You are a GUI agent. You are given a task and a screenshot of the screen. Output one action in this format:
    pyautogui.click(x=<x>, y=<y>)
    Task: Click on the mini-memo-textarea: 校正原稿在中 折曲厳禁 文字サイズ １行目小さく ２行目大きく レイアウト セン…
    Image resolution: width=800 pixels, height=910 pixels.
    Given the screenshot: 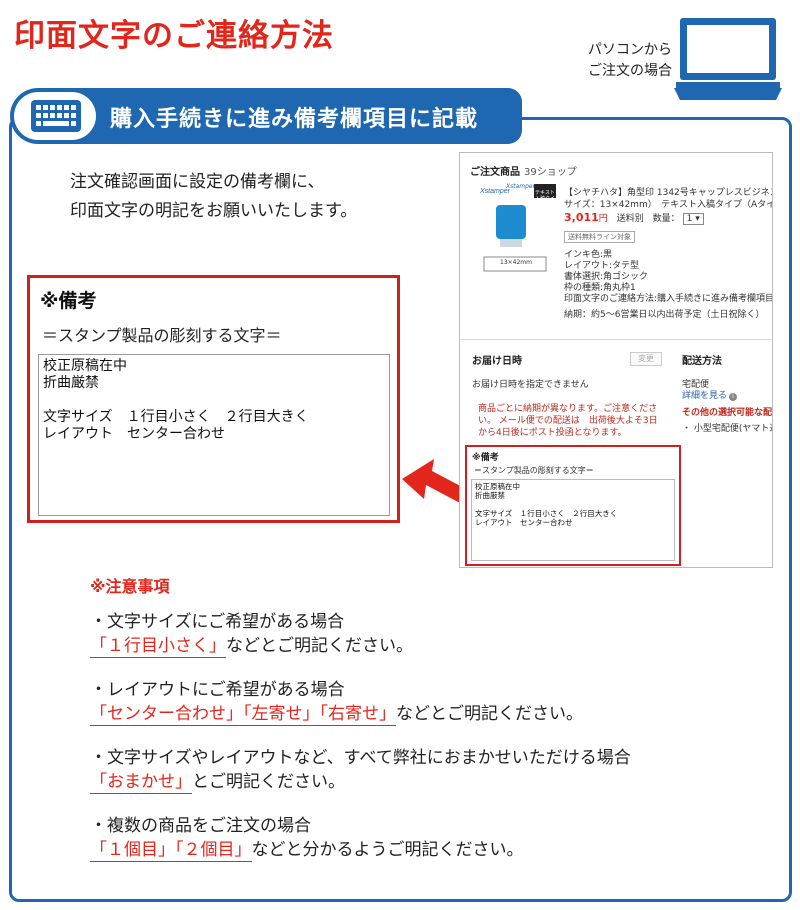 What is the action you would take?
    pyautogui.click(x=573, y=520)
    